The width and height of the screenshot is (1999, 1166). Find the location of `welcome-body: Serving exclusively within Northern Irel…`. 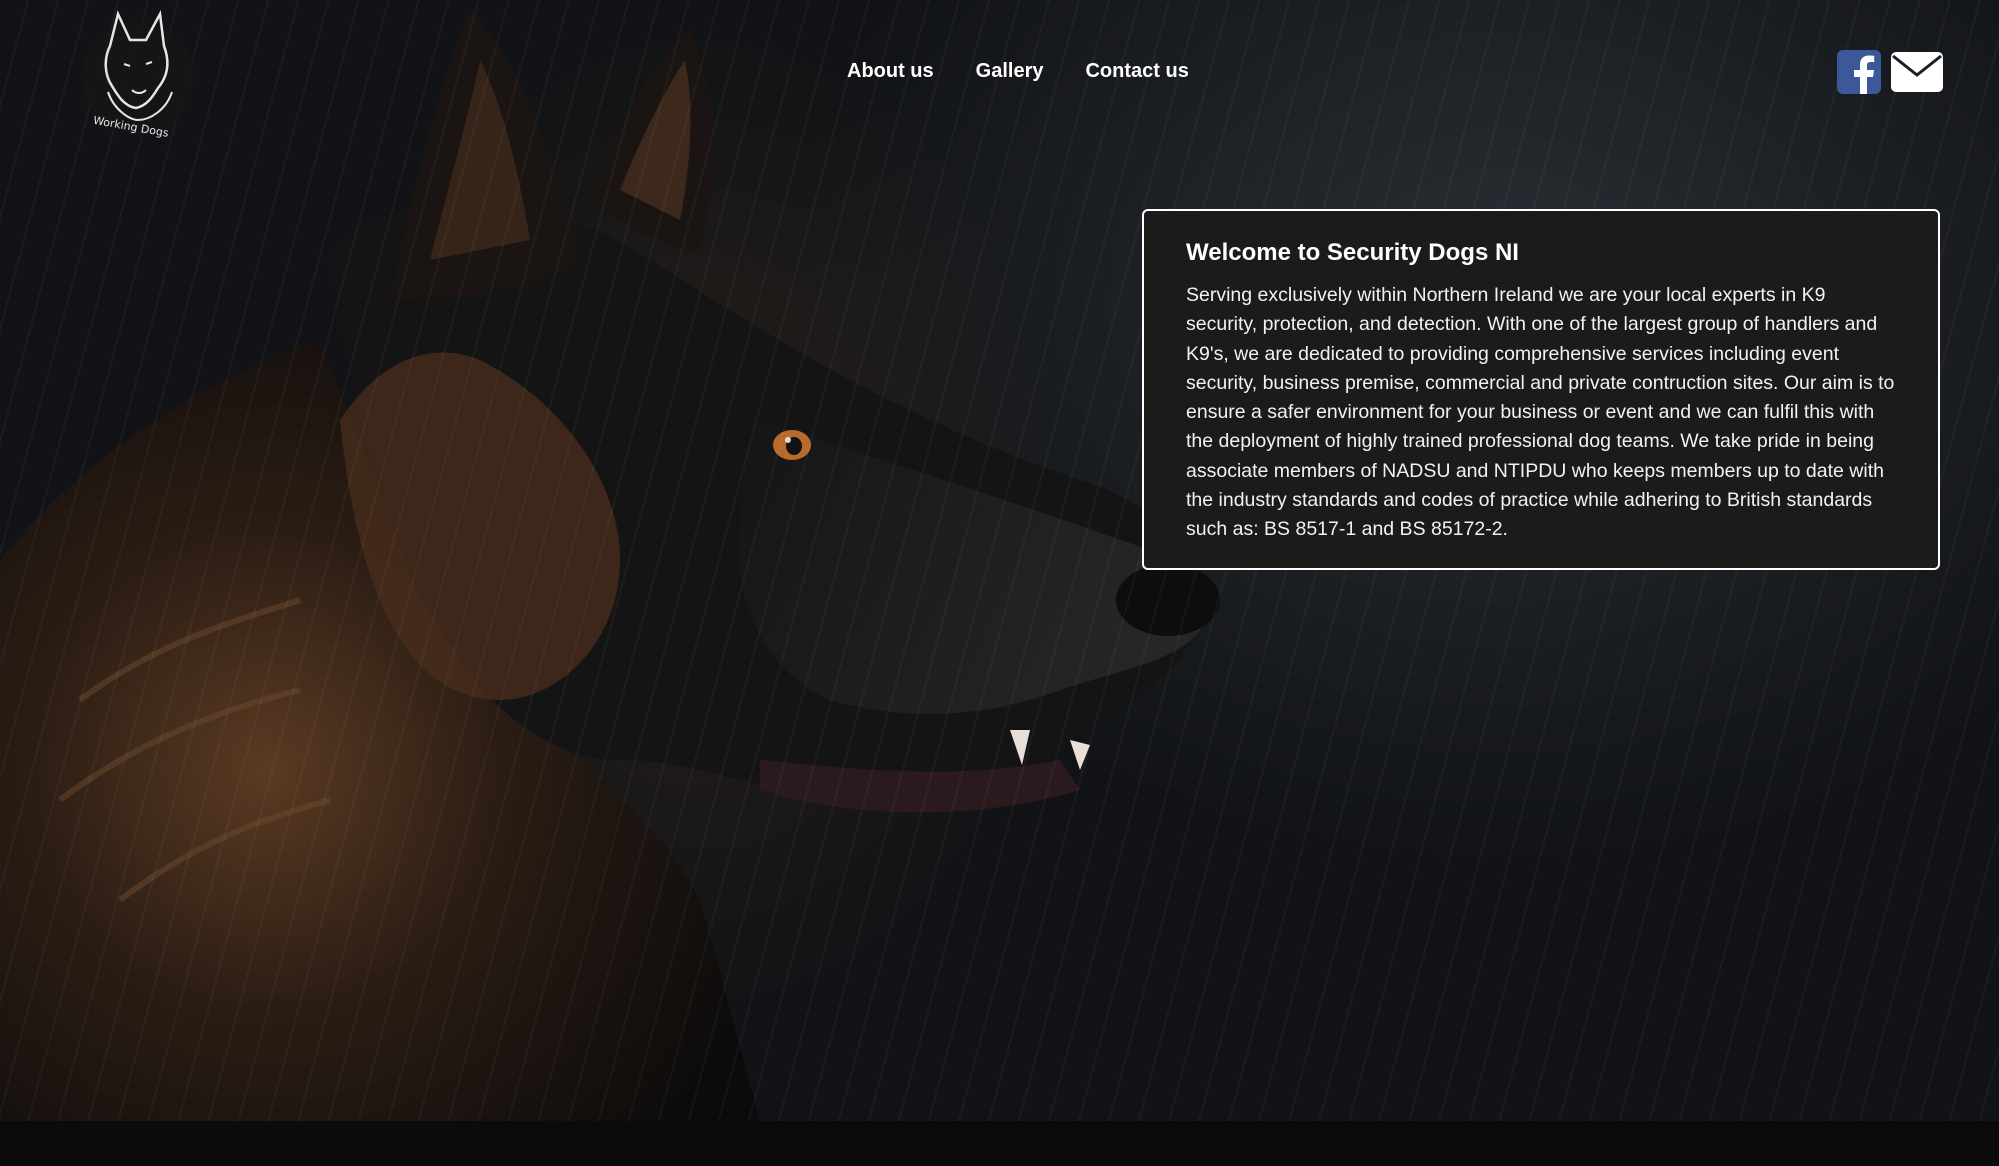

welcome-body: Serving exclusively within Northern Irel… is located at coordinates (1540, 412).